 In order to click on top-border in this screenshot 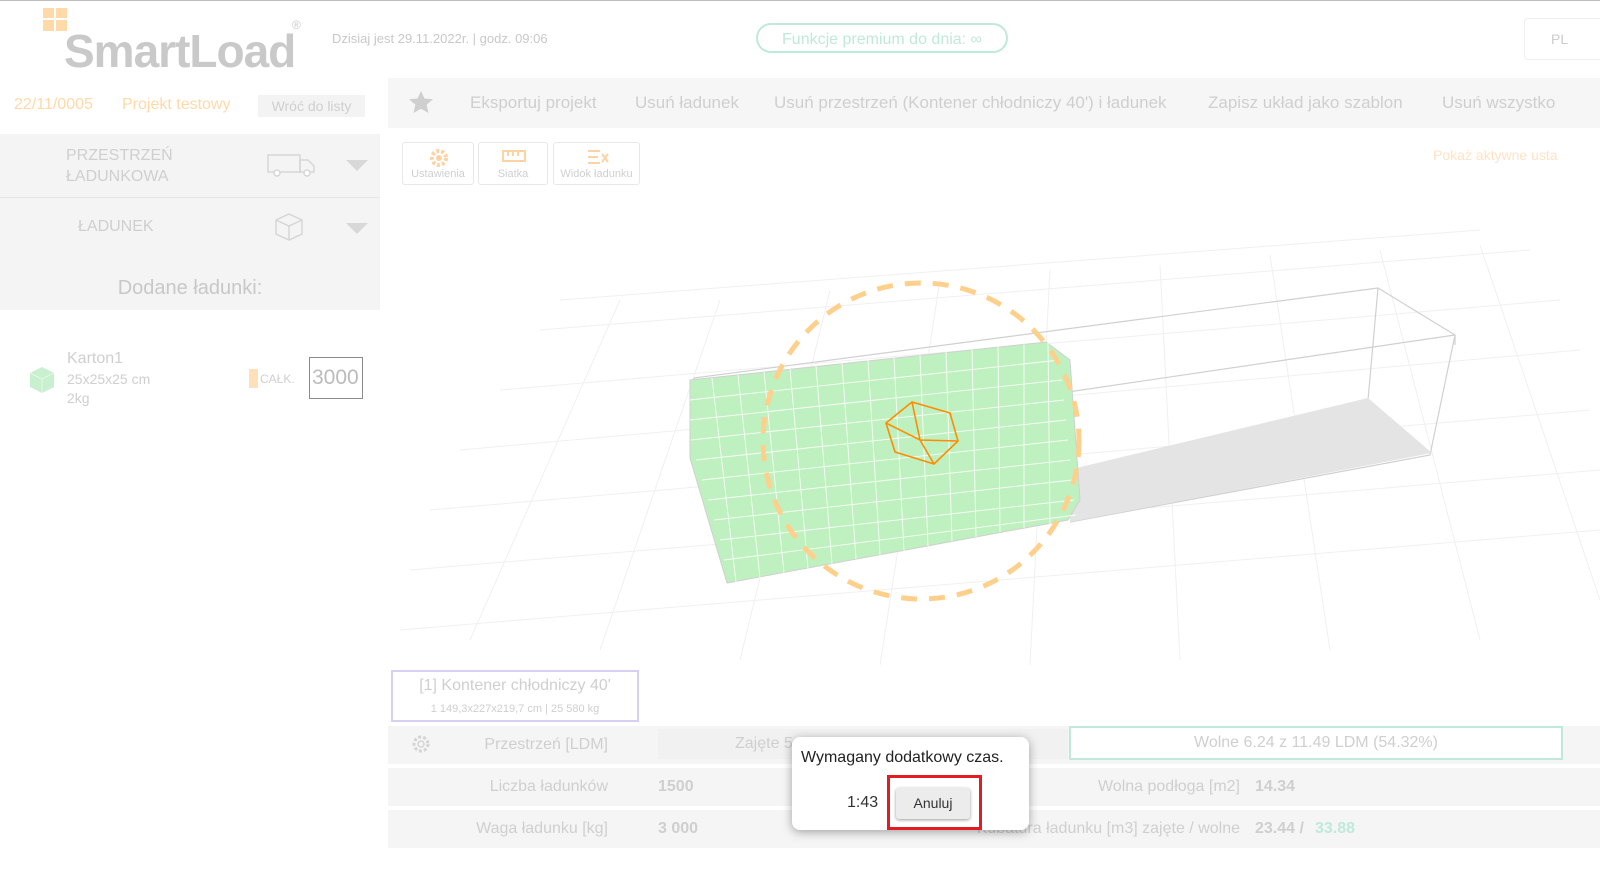, I will do `click(800, 0)`.